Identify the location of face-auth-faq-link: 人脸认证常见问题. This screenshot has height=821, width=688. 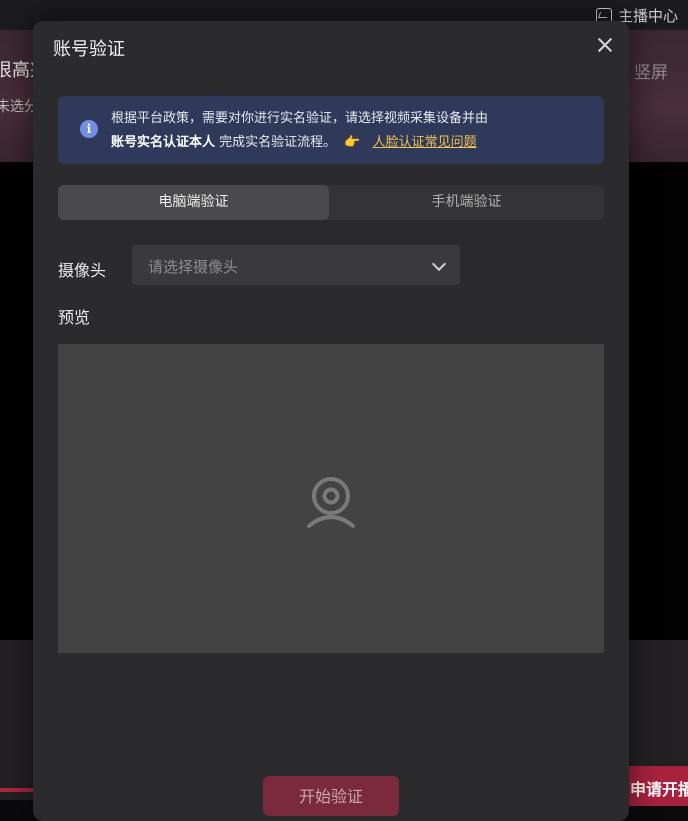
(425, 142).